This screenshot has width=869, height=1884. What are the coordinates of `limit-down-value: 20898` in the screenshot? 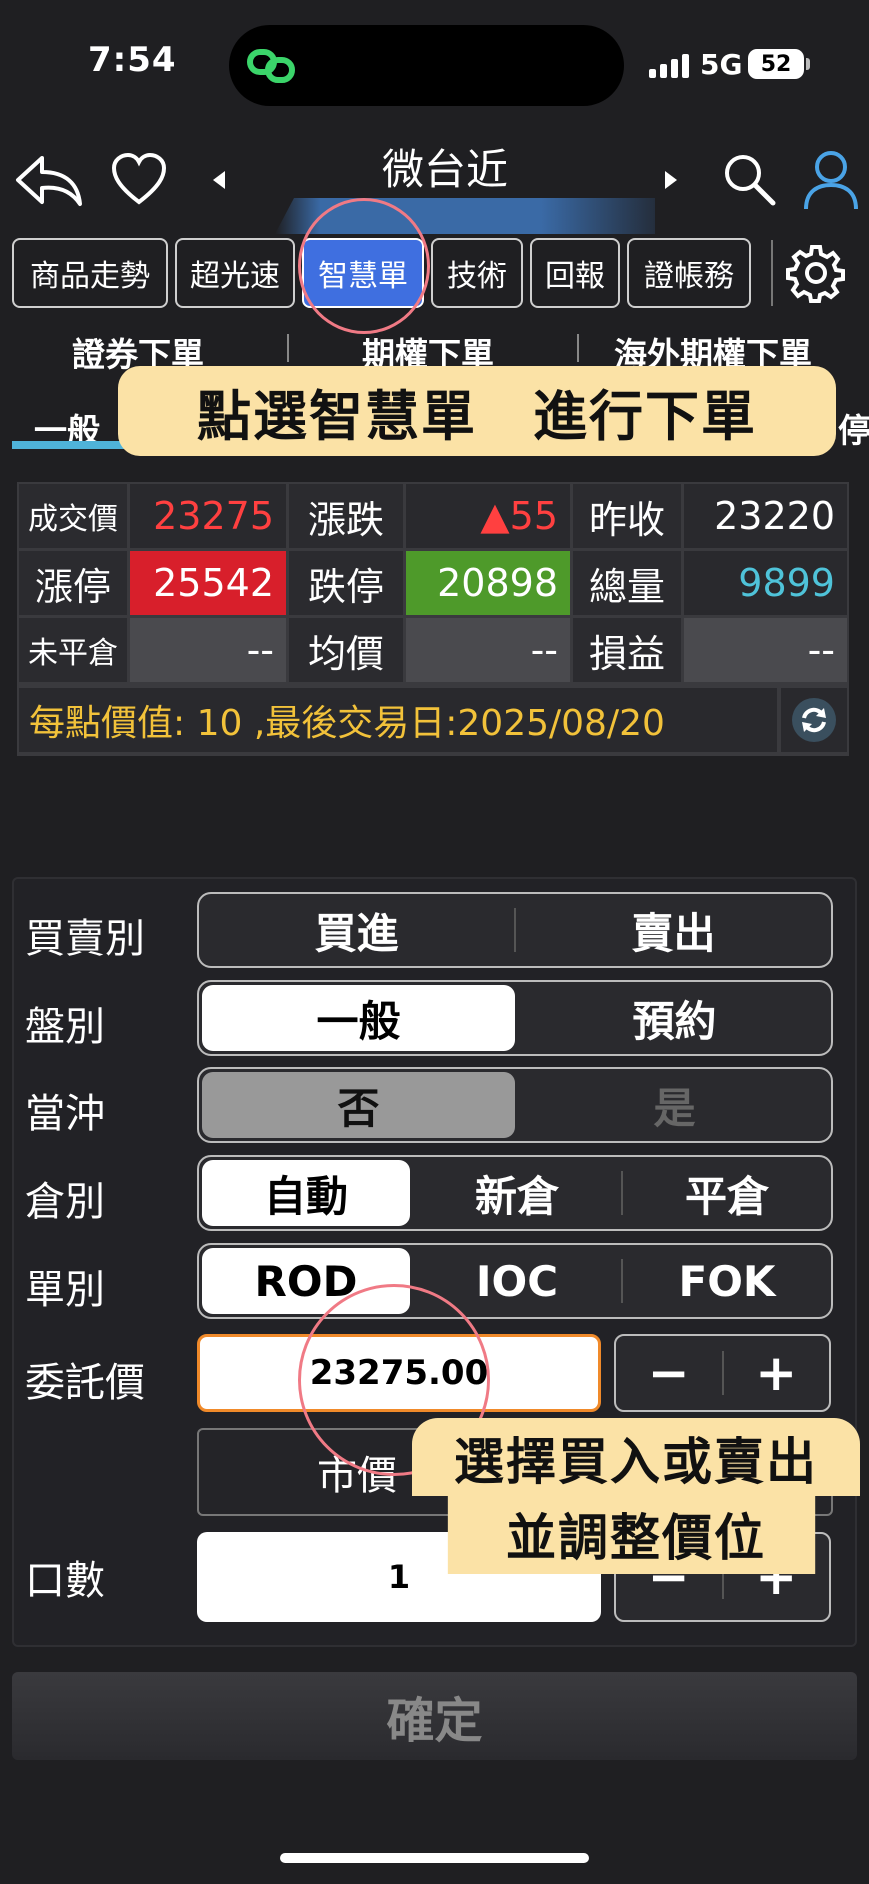 It's located at (488, 583).